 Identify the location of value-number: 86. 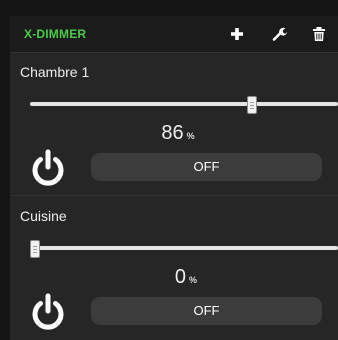
(172, 133).